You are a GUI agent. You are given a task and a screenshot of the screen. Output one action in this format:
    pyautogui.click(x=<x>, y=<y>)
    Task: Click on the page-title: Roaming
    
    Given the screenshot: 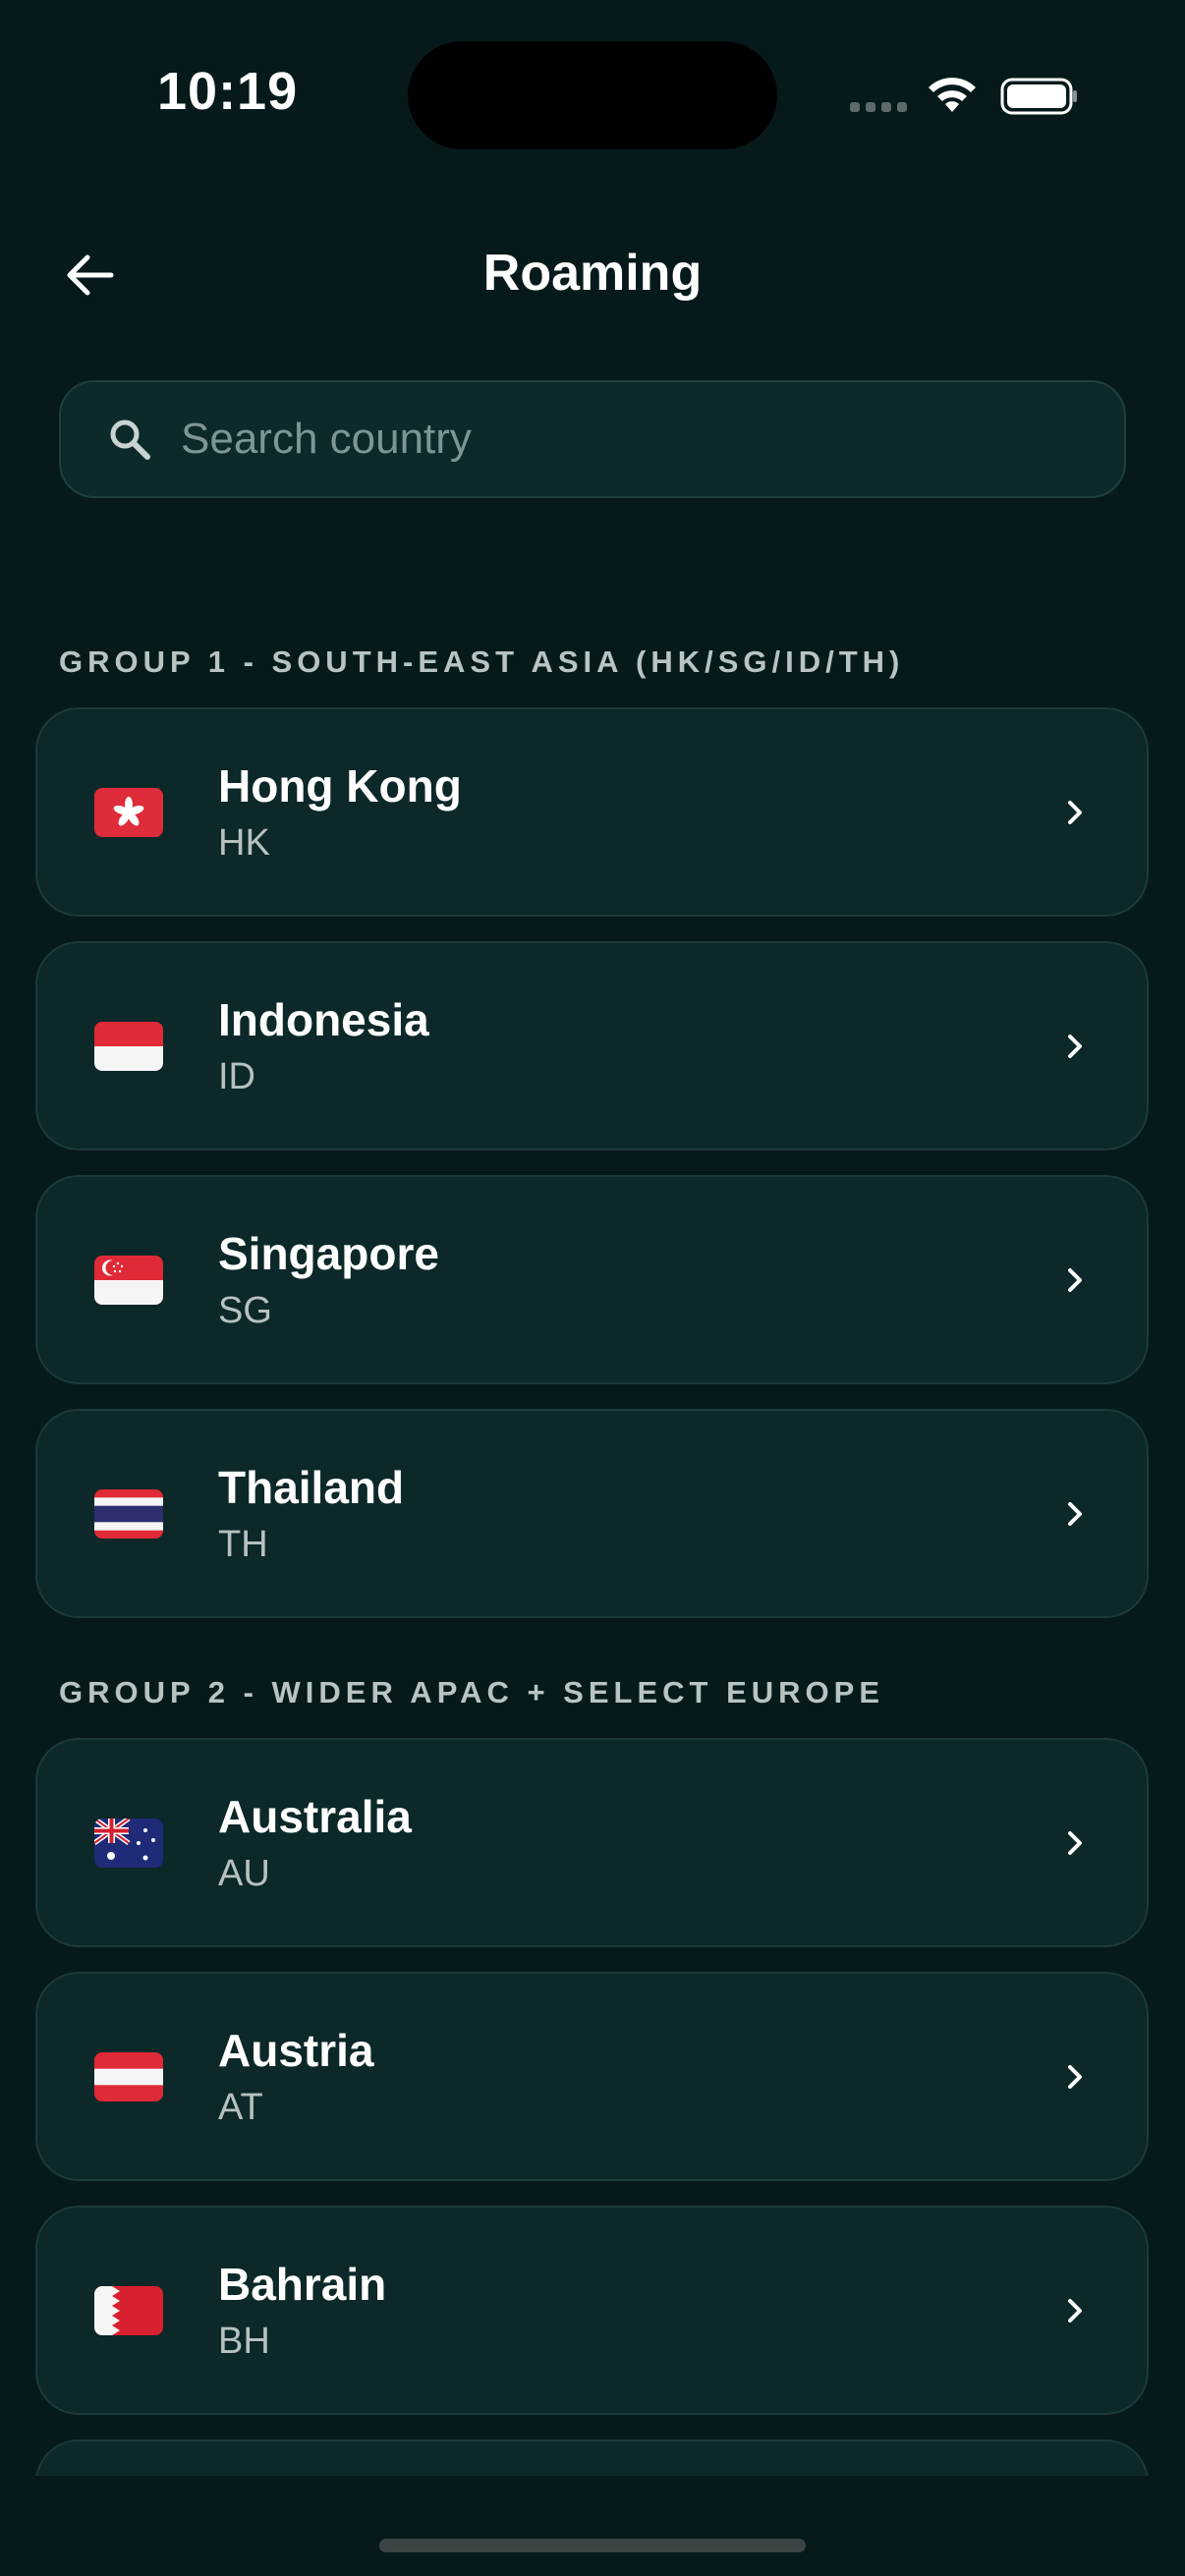 What is the action you would take?
    pyautogui.click(x=592, y=273)
    